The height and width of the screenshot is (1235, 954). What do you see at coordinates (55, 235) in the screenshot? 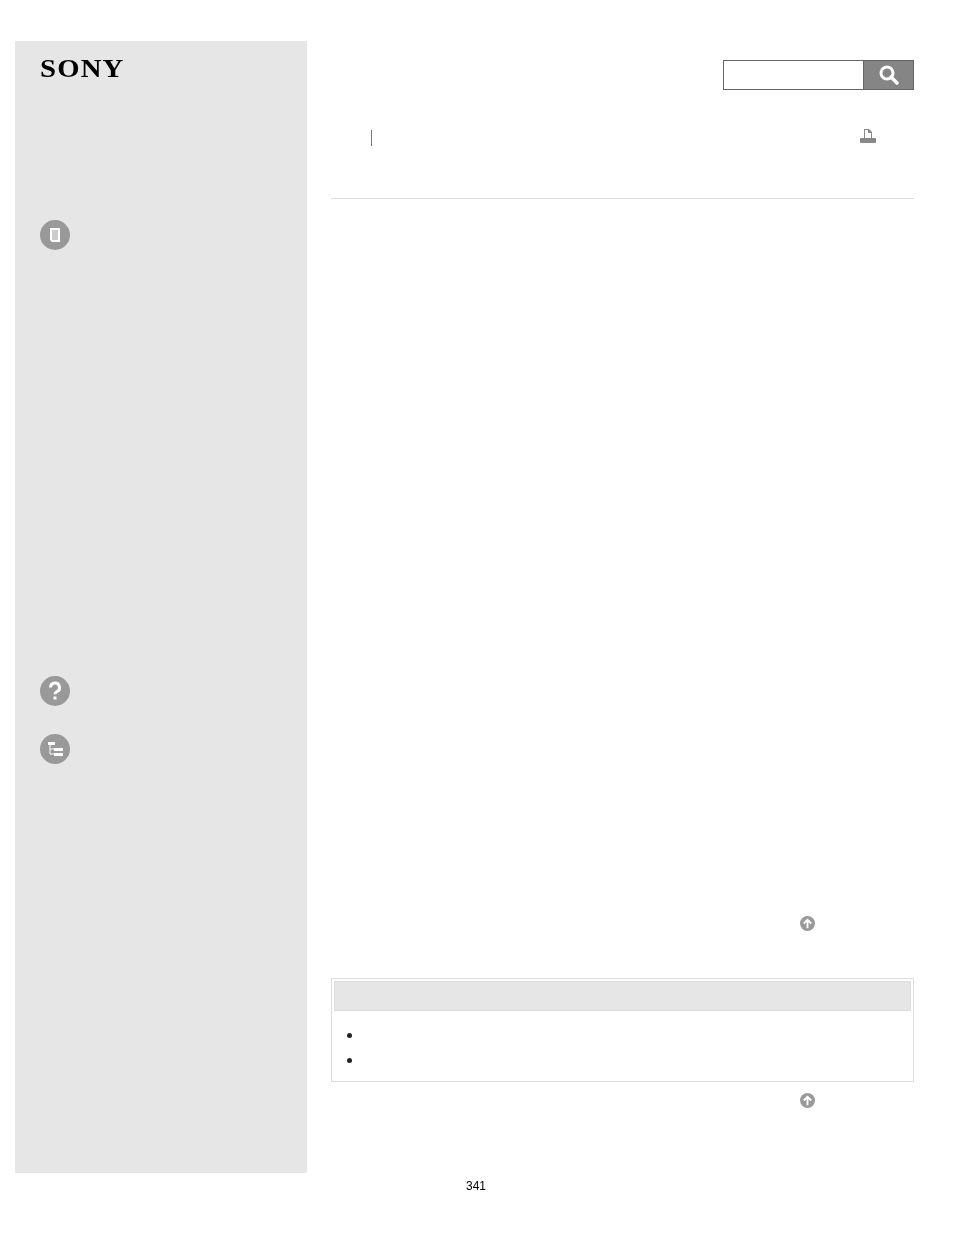
I see `book-icon` at bounding box center [55, 235].